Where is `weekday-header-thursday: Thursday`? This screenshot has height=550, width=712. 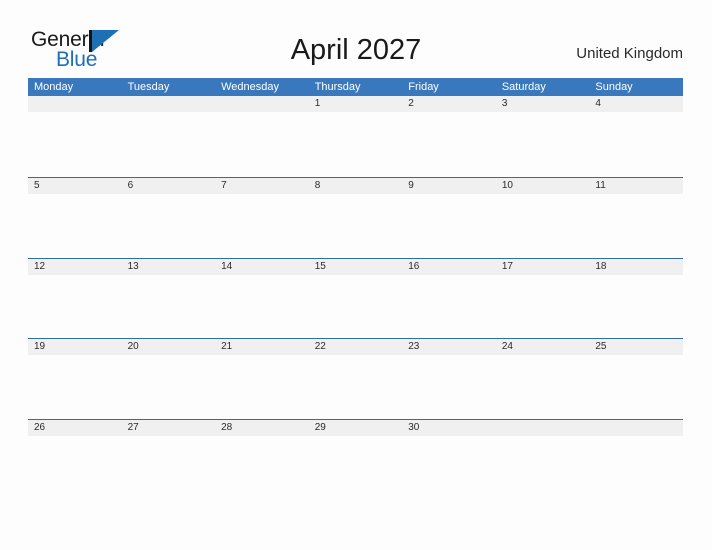 weekday-header-thursday: Thursday is located at coordinates (337, 87).